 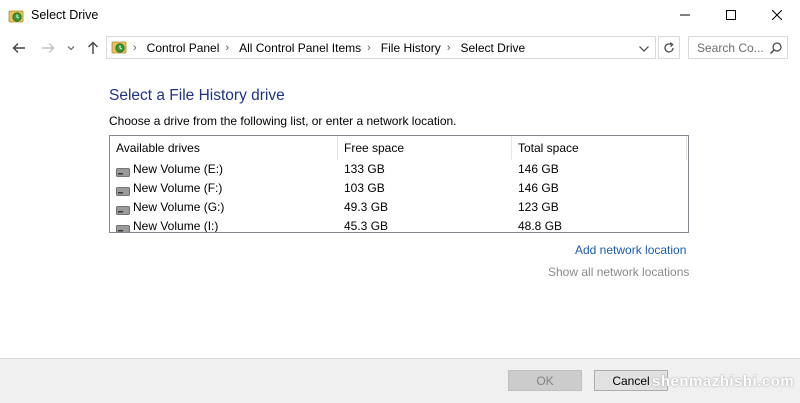 What do you see at coordinates (685, 15) in the screenshot?
I see `minimize-button` at bounding box center [685, 15].